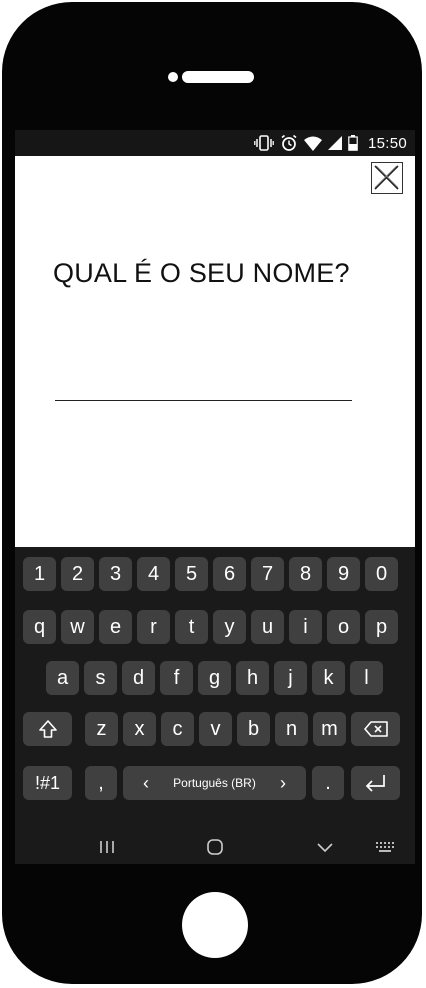 The image size is (426, 988). What do you see at coordinates (115, 627) in the screenshot?
I see `key-e: e` at bounding box center [115, 627].